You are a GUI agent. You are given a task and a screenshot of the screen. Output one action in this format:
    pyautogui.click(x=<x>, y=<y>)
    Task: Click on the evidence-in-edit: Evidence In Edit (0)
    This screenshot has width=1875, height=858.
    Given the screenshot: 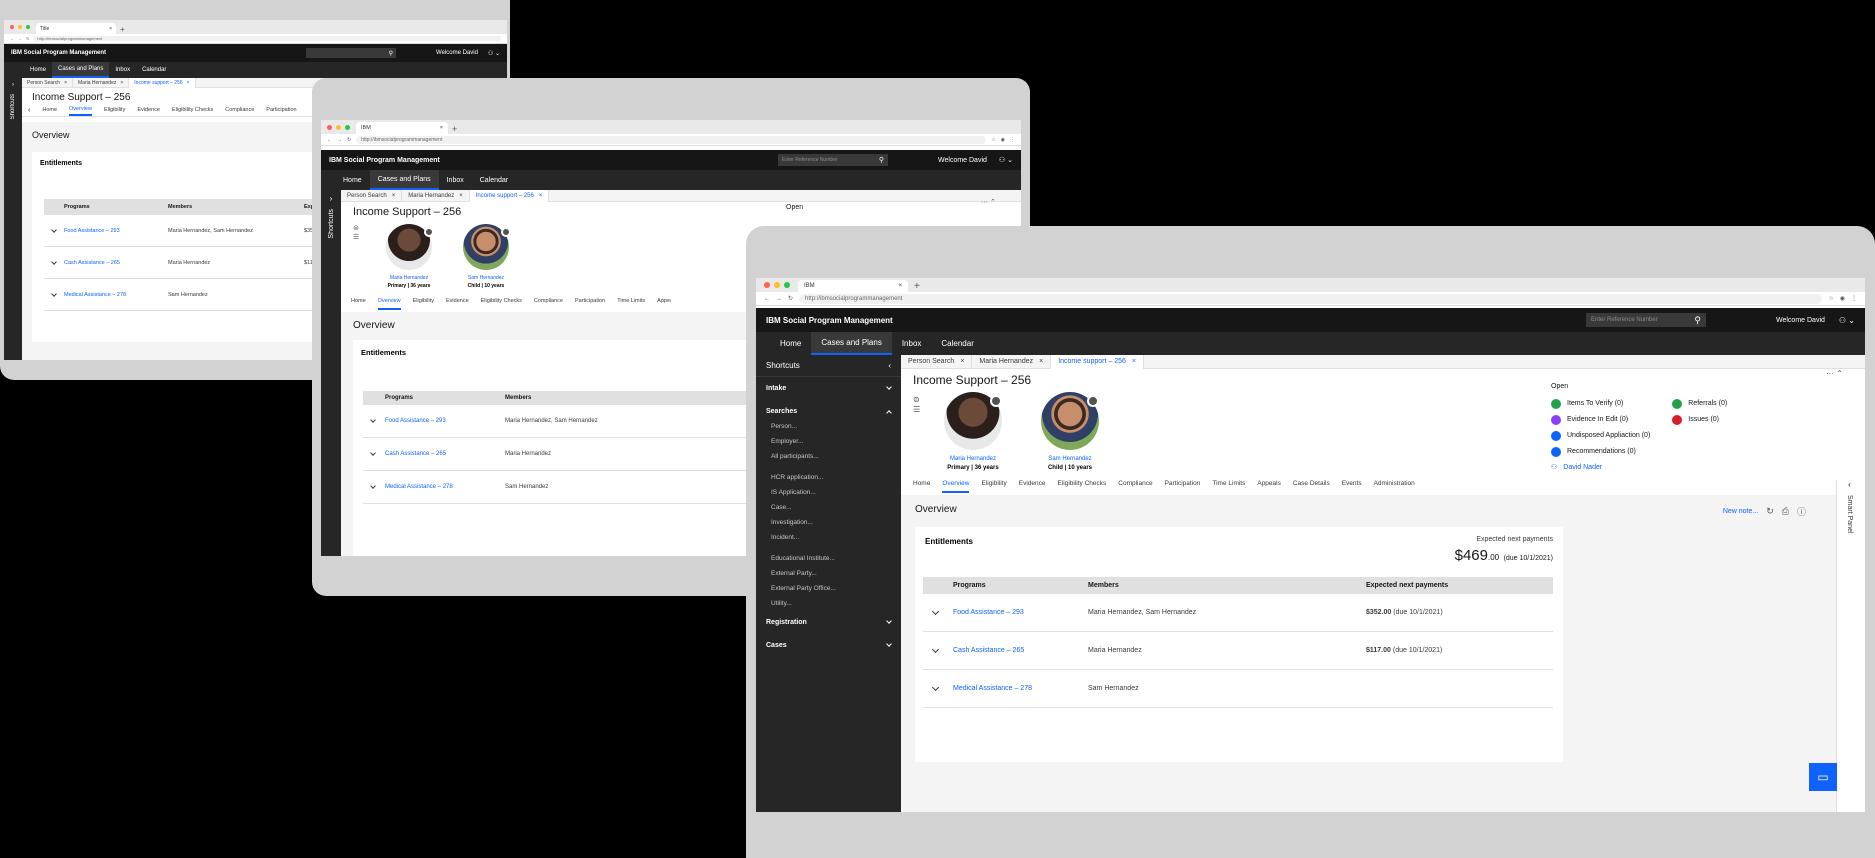 What is the action you would take?
    pyautogui.click(x=1600, y=420)
    